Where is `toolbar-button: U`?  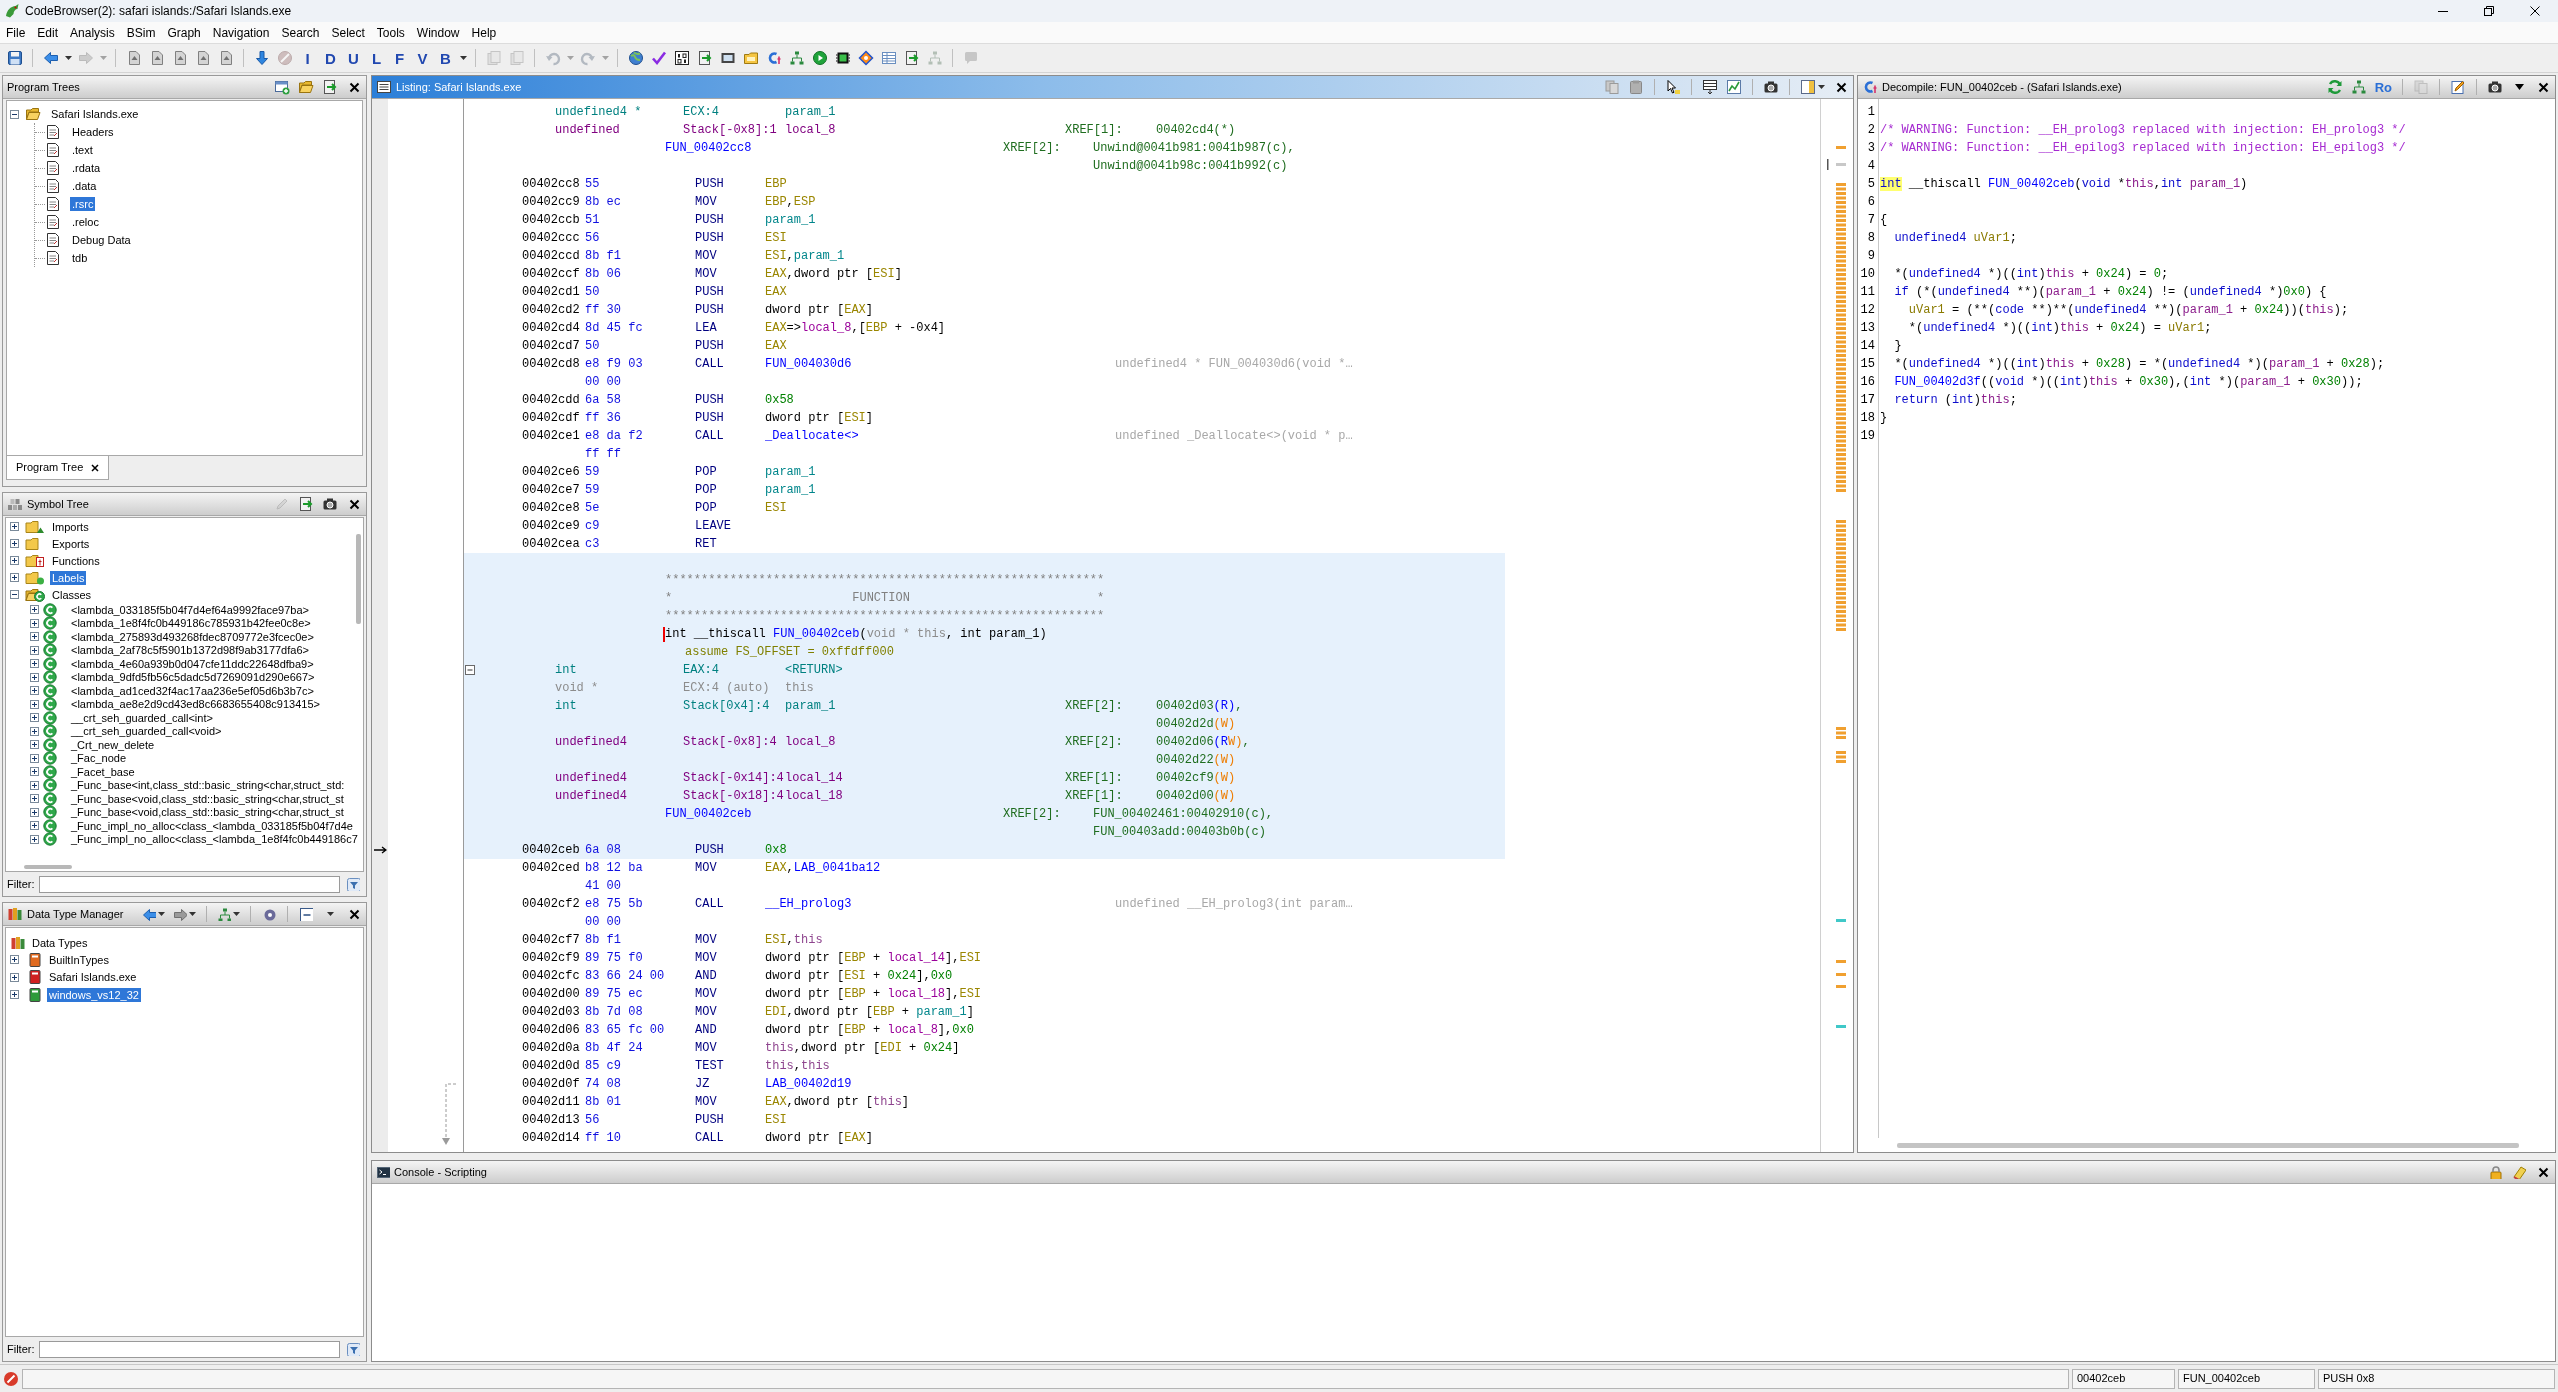 toolbar-button: U is located at coordinates (353, 58).